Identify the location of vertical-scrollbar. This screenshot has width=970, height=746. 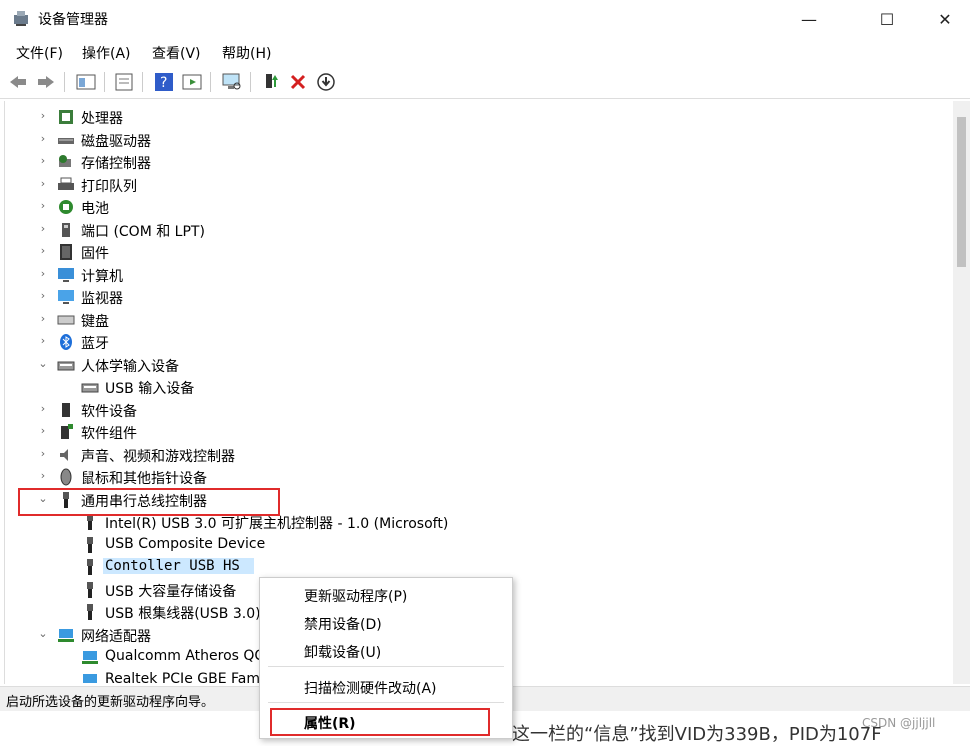
(961, 392).